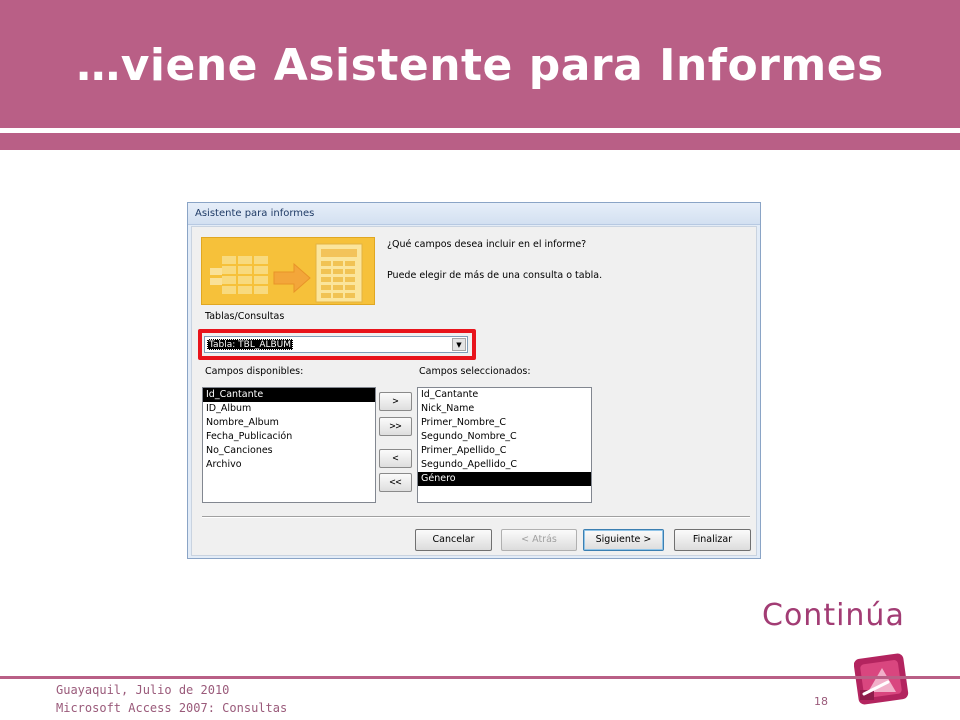 The width and height of the screenshot is (960, 720). What do you see at coordinates (623, 540) in the screenshot?
I see `next-button: Siguiente >` at bounding box center [623, 540].